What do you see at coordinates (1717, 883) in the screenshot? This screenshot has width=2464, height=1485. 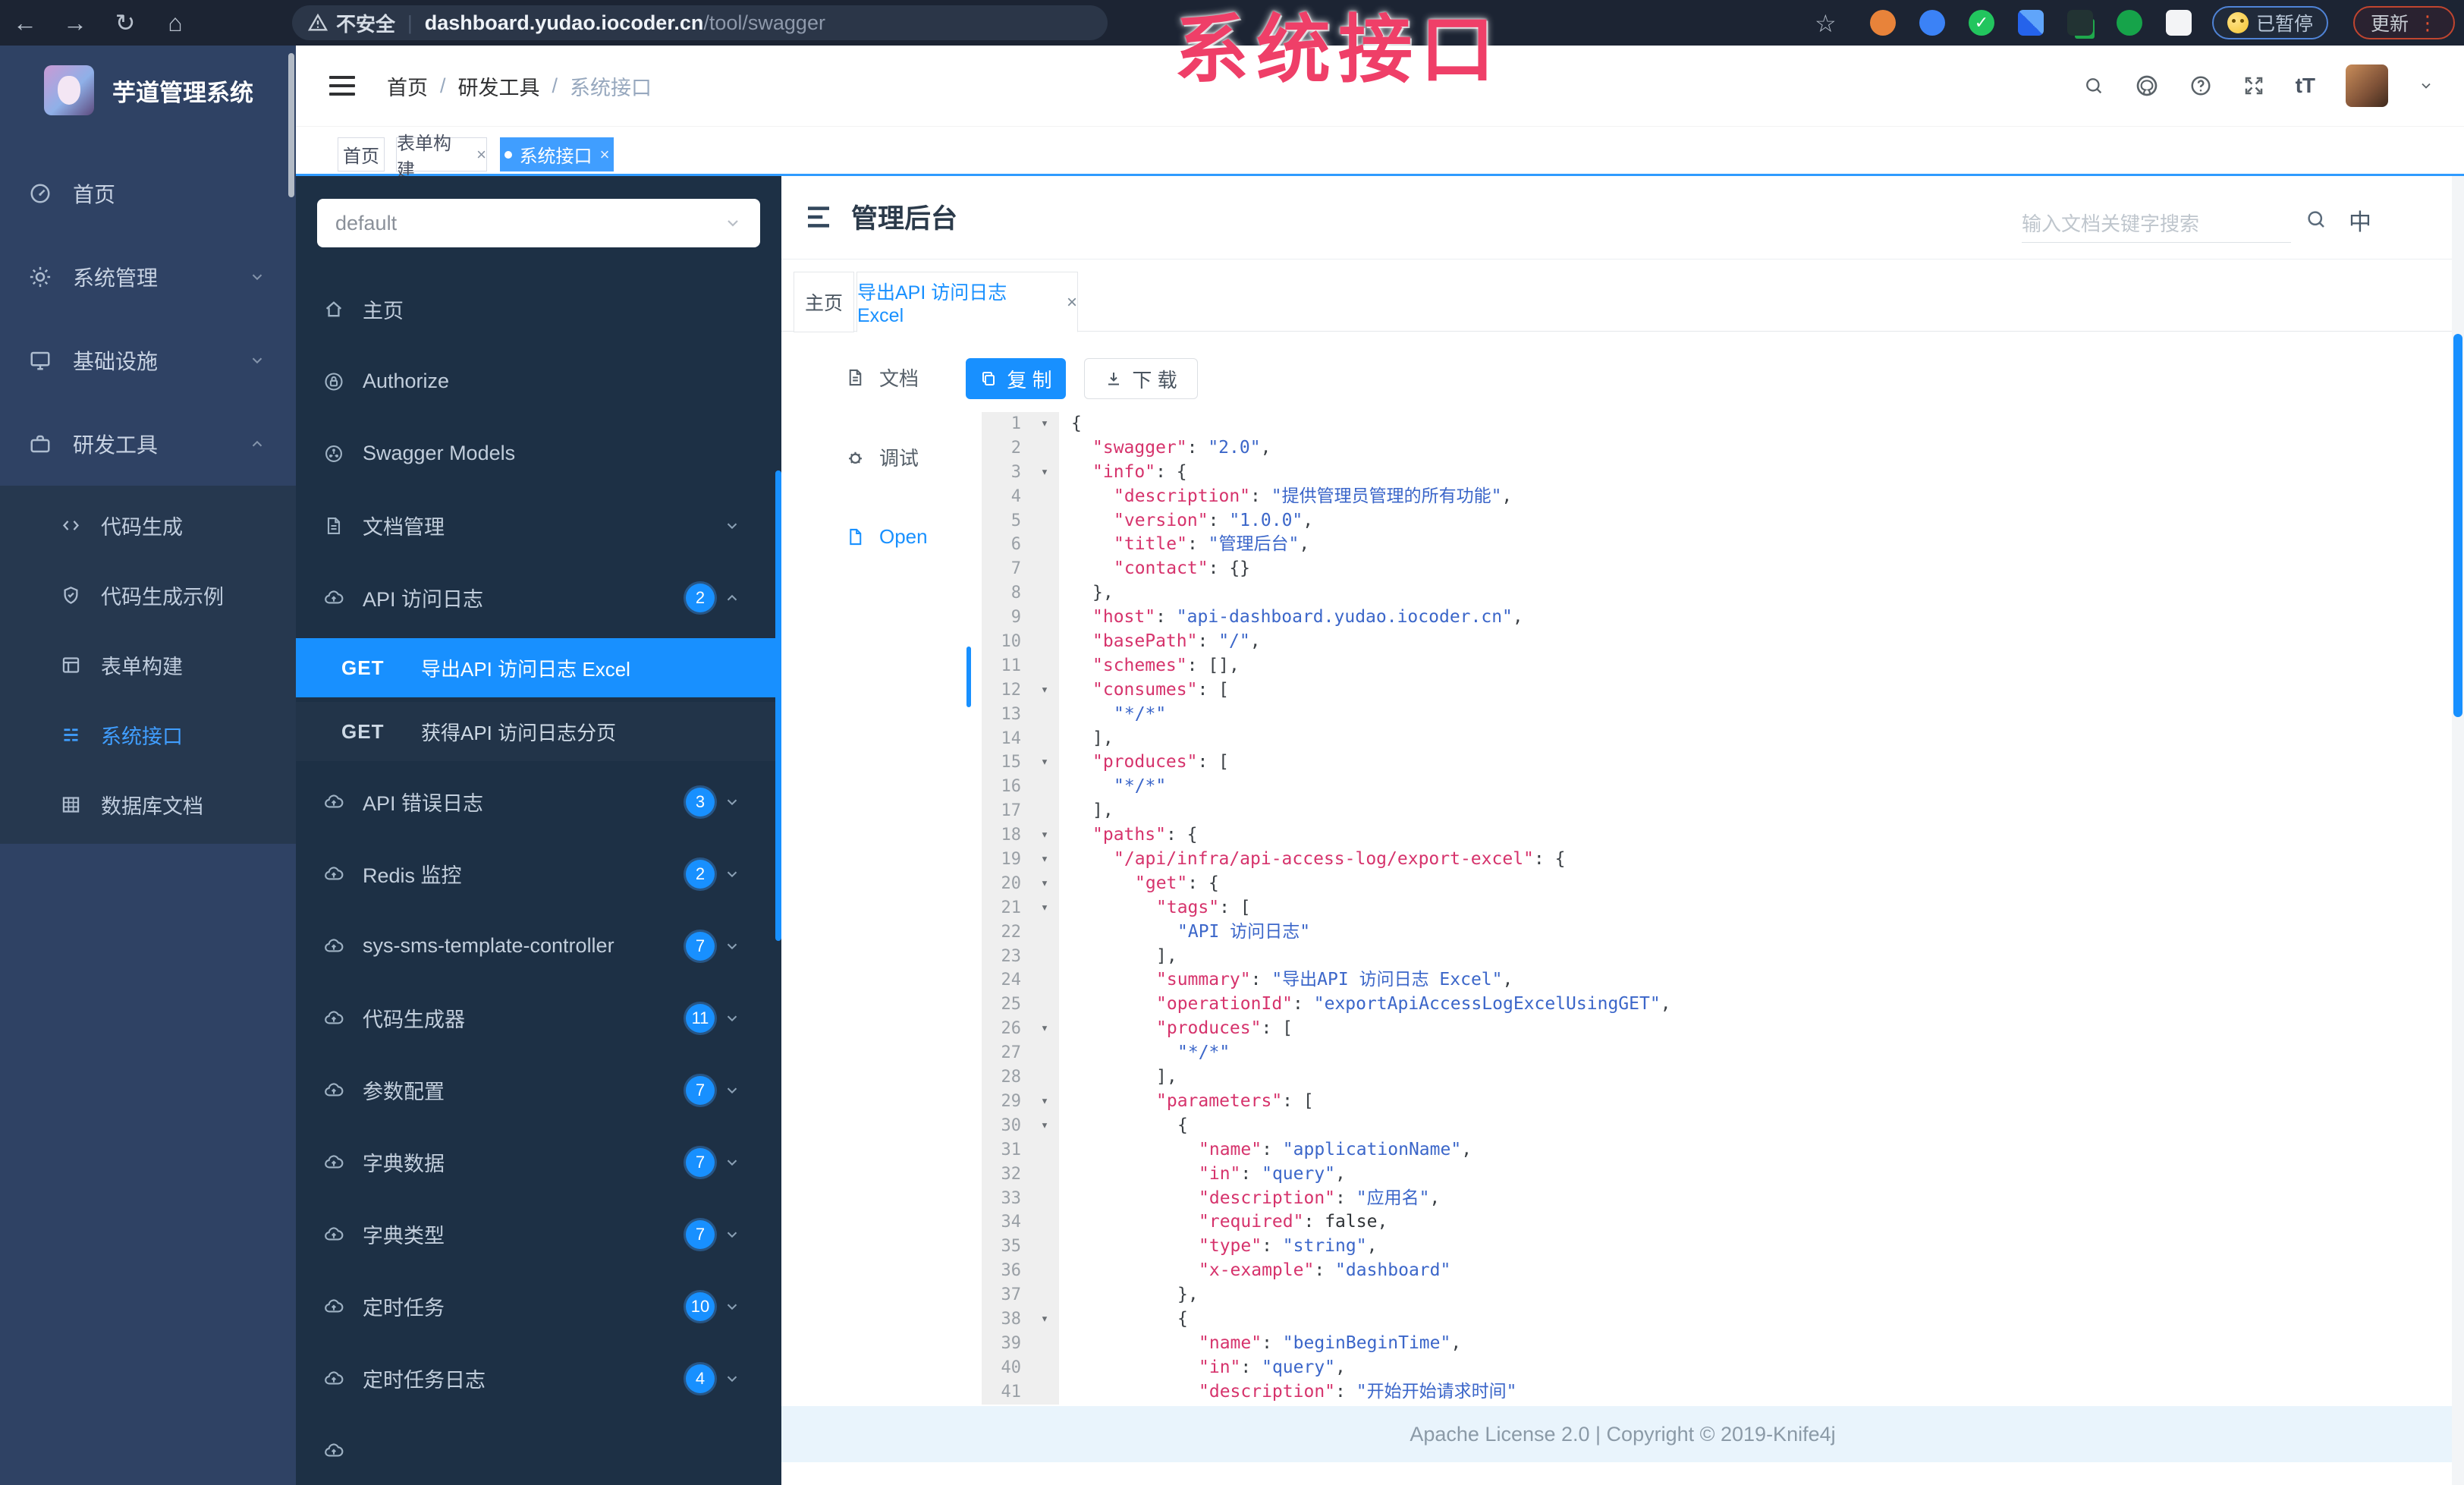 I see `code-line: 20 ▾ "get": {` at bounding box center [1717, 883].